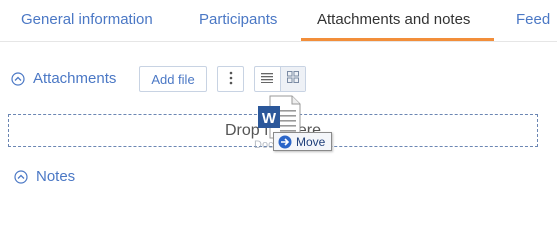 This screenshot has width=557, height=240. What do you see at coordinates (397, 39) in the screenshot?
I see `active-tab-indicator` at bounding box center [397, 39].